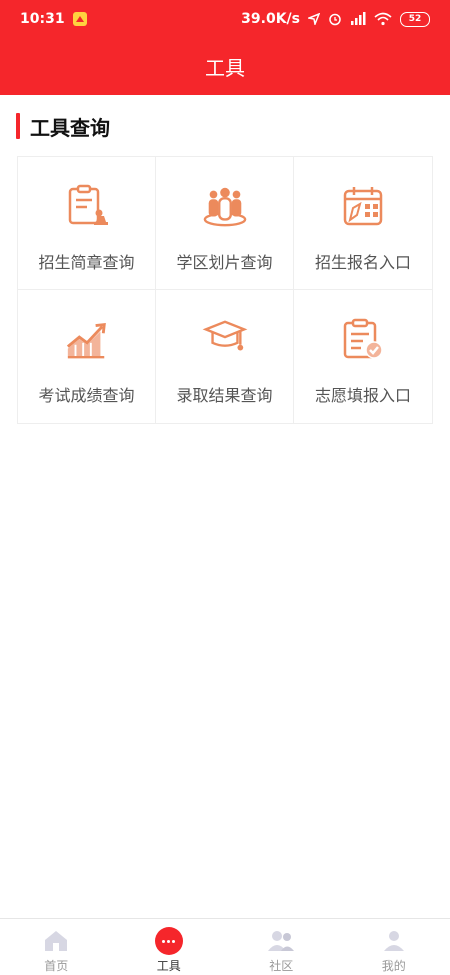 This screenshot has width=450, height=975. I want to click on tool-item-school-district: 学区划片查询, so click(225, 223).